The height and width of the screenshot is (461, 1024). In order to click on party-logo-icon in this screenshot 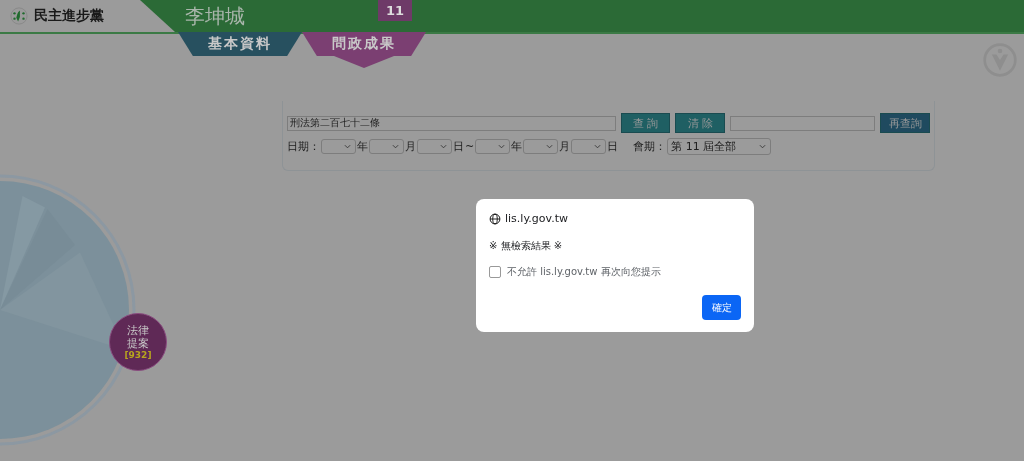, I will do `click(19, 16)`.